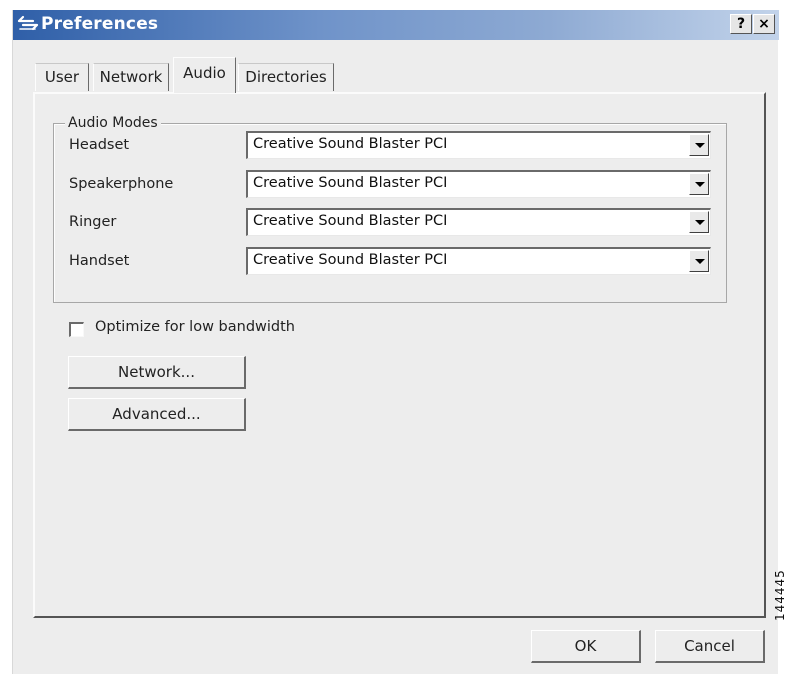 The image size is (789, 675). Describe the element at coordinates (350, 183) in the screenshot. I see `speakerphone-select-value: Creative Sound Blaster PCI` at that location.